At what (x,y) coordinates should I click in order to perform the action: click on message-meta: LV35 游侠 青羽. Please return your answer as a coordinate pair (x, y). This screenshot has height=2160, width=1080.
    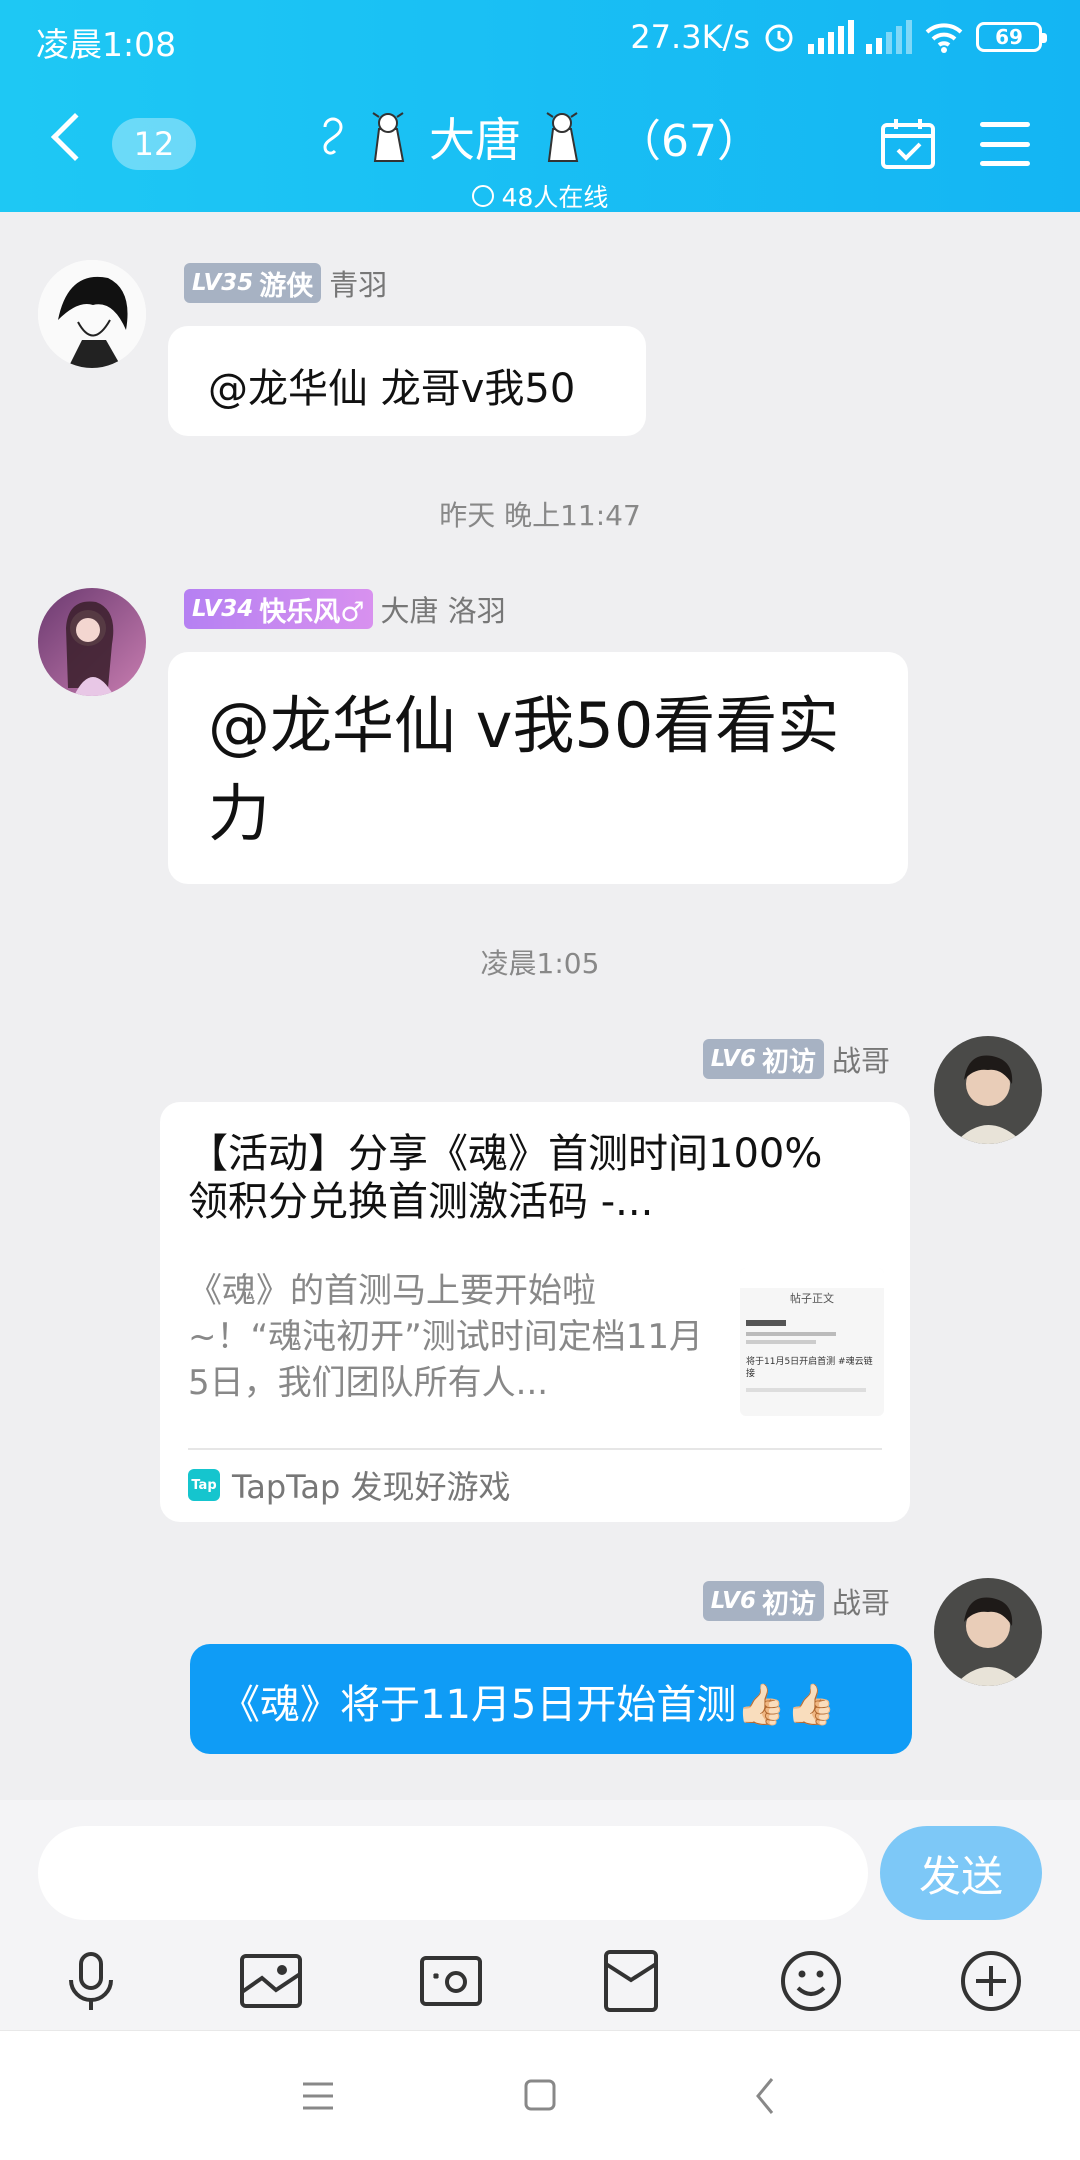
    Looking at the image, I should click on (285, 283).